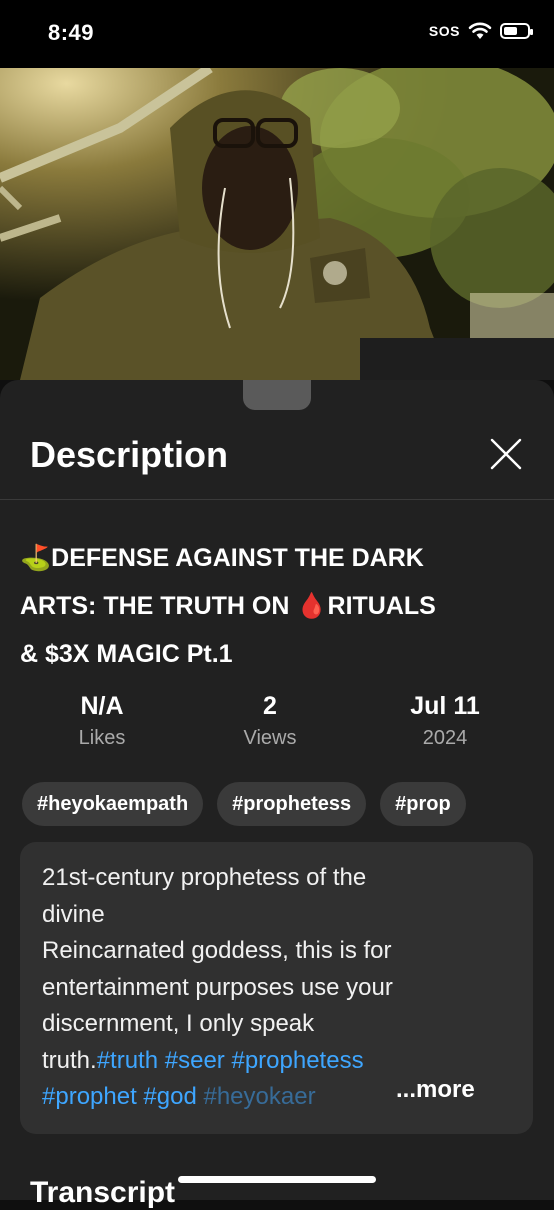  Describe the element at coordinates (292, 804) in the screenshot. I see `hashtag-chip: #prophetess` at that location.